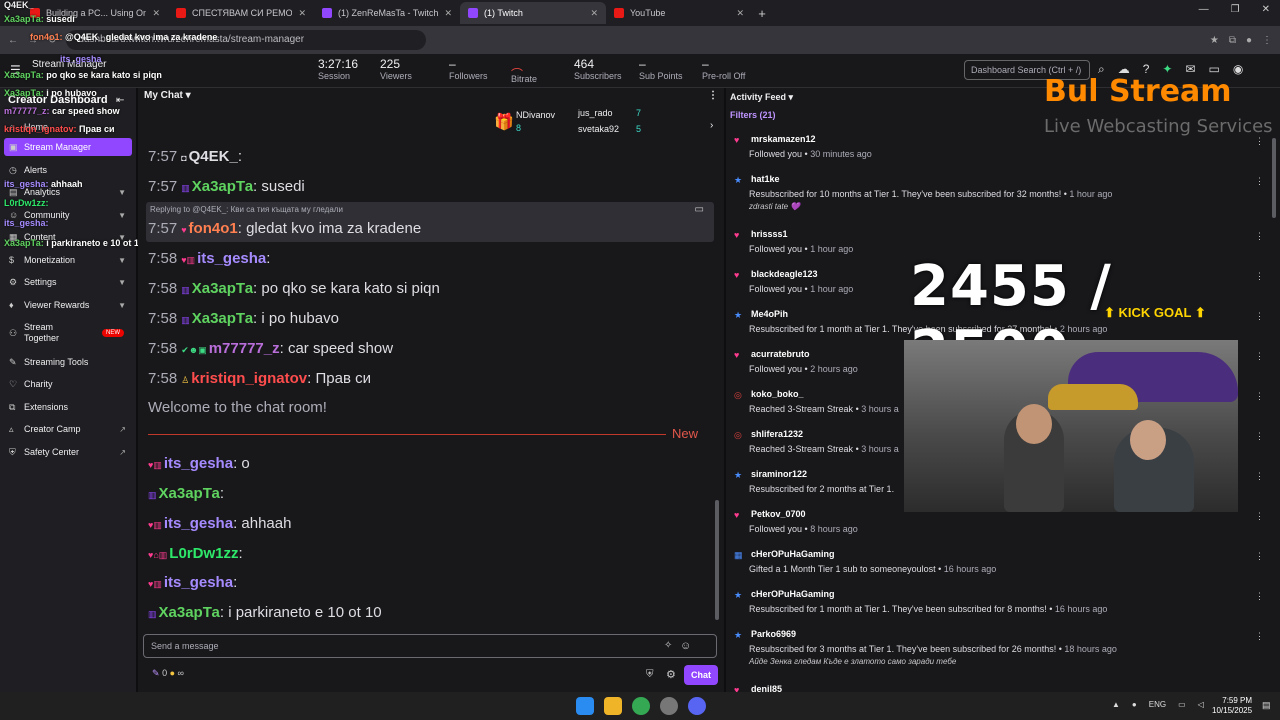  I want to click on chat-send-button: Chat, so click(701, 675).